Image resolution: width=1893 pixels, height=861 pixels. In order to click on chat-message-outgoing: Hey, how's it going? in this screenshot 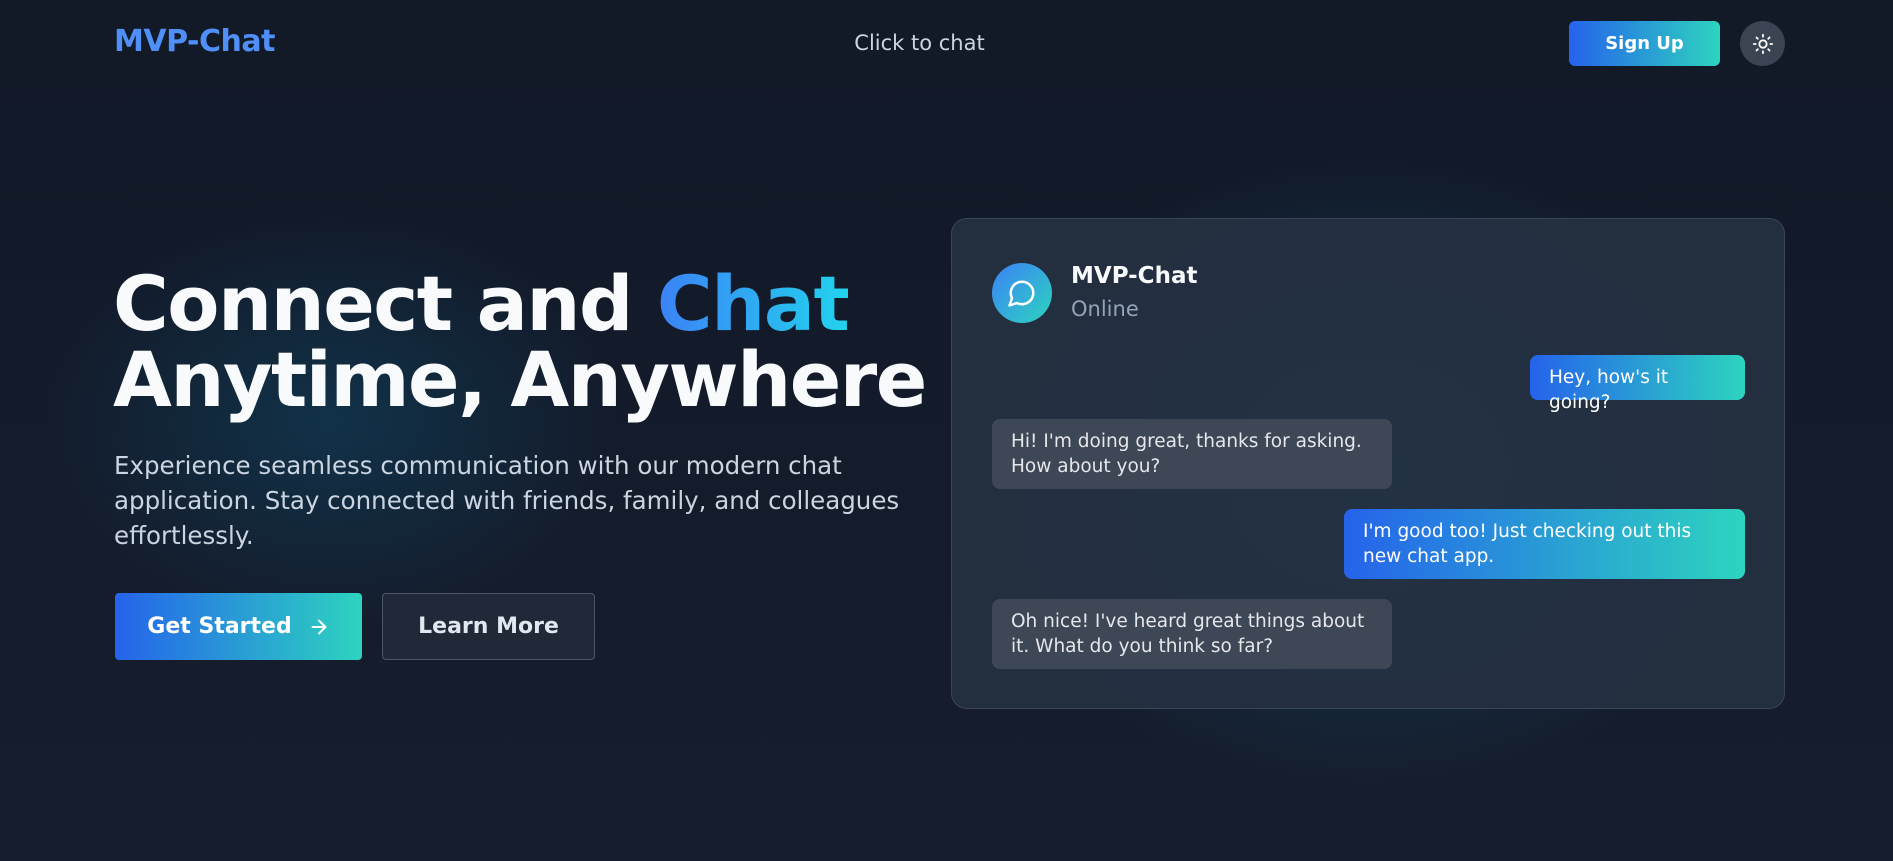, I will do `click(1637, 384)`.